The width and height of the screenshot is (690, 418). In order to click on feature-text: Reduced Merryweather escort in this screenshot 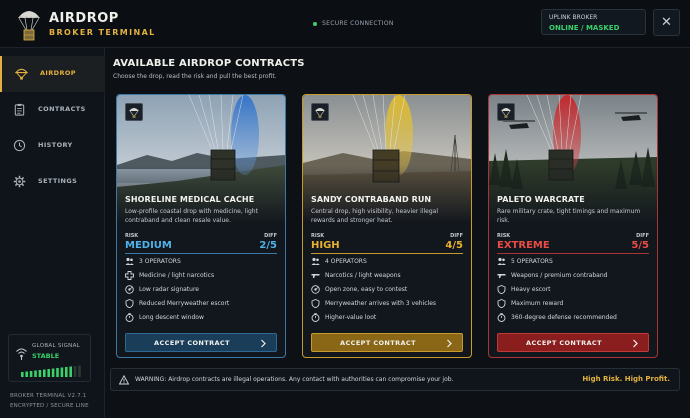, I will do `click(184, 303)`.